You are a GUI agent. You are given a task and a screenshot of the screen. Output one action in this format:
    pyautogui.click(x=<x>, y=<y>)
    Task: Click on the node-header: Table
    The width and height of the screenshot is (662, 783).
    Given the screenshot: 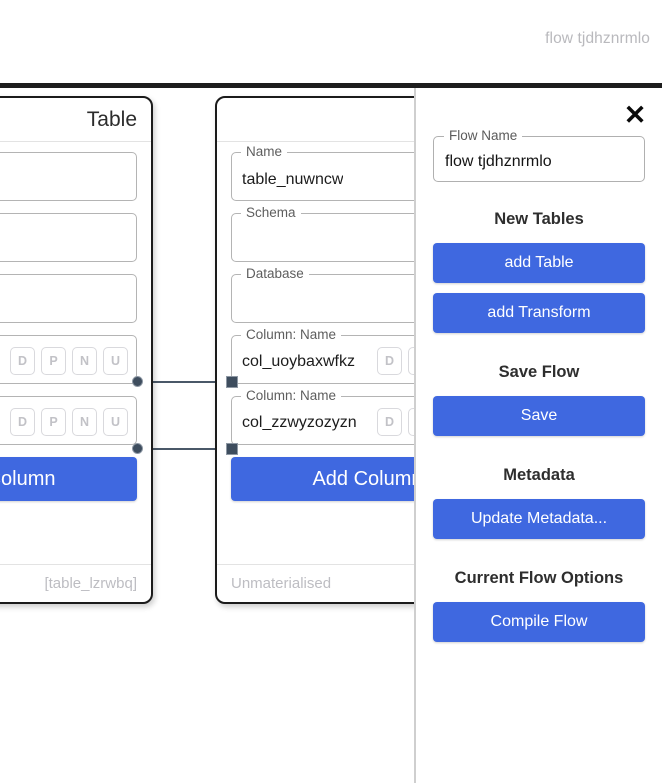 What is the action you would take?
    pyautogui.click(x=75, y=120)
    